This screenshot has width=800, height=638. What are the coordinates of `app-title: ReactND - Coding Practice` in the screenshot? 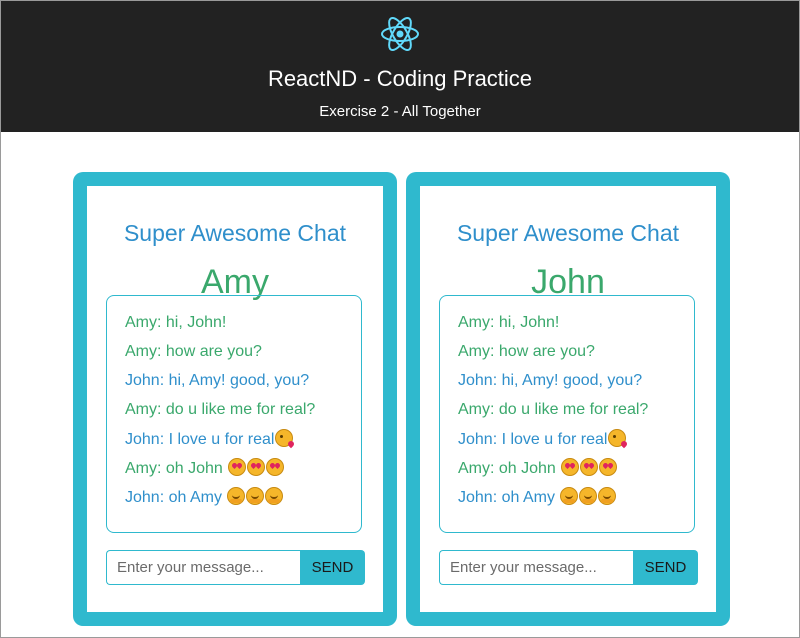 It's located at (400, 78).